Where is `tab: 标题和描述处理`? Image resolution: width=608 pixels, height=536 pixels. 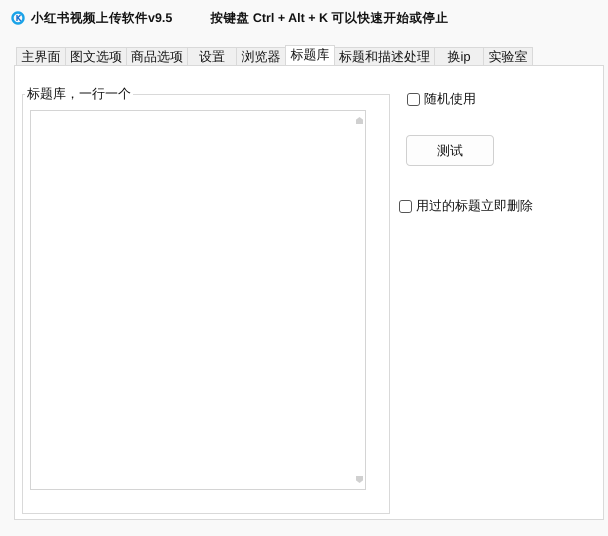 tab: 标题和描述处理 is located at coordinates (384, 56).